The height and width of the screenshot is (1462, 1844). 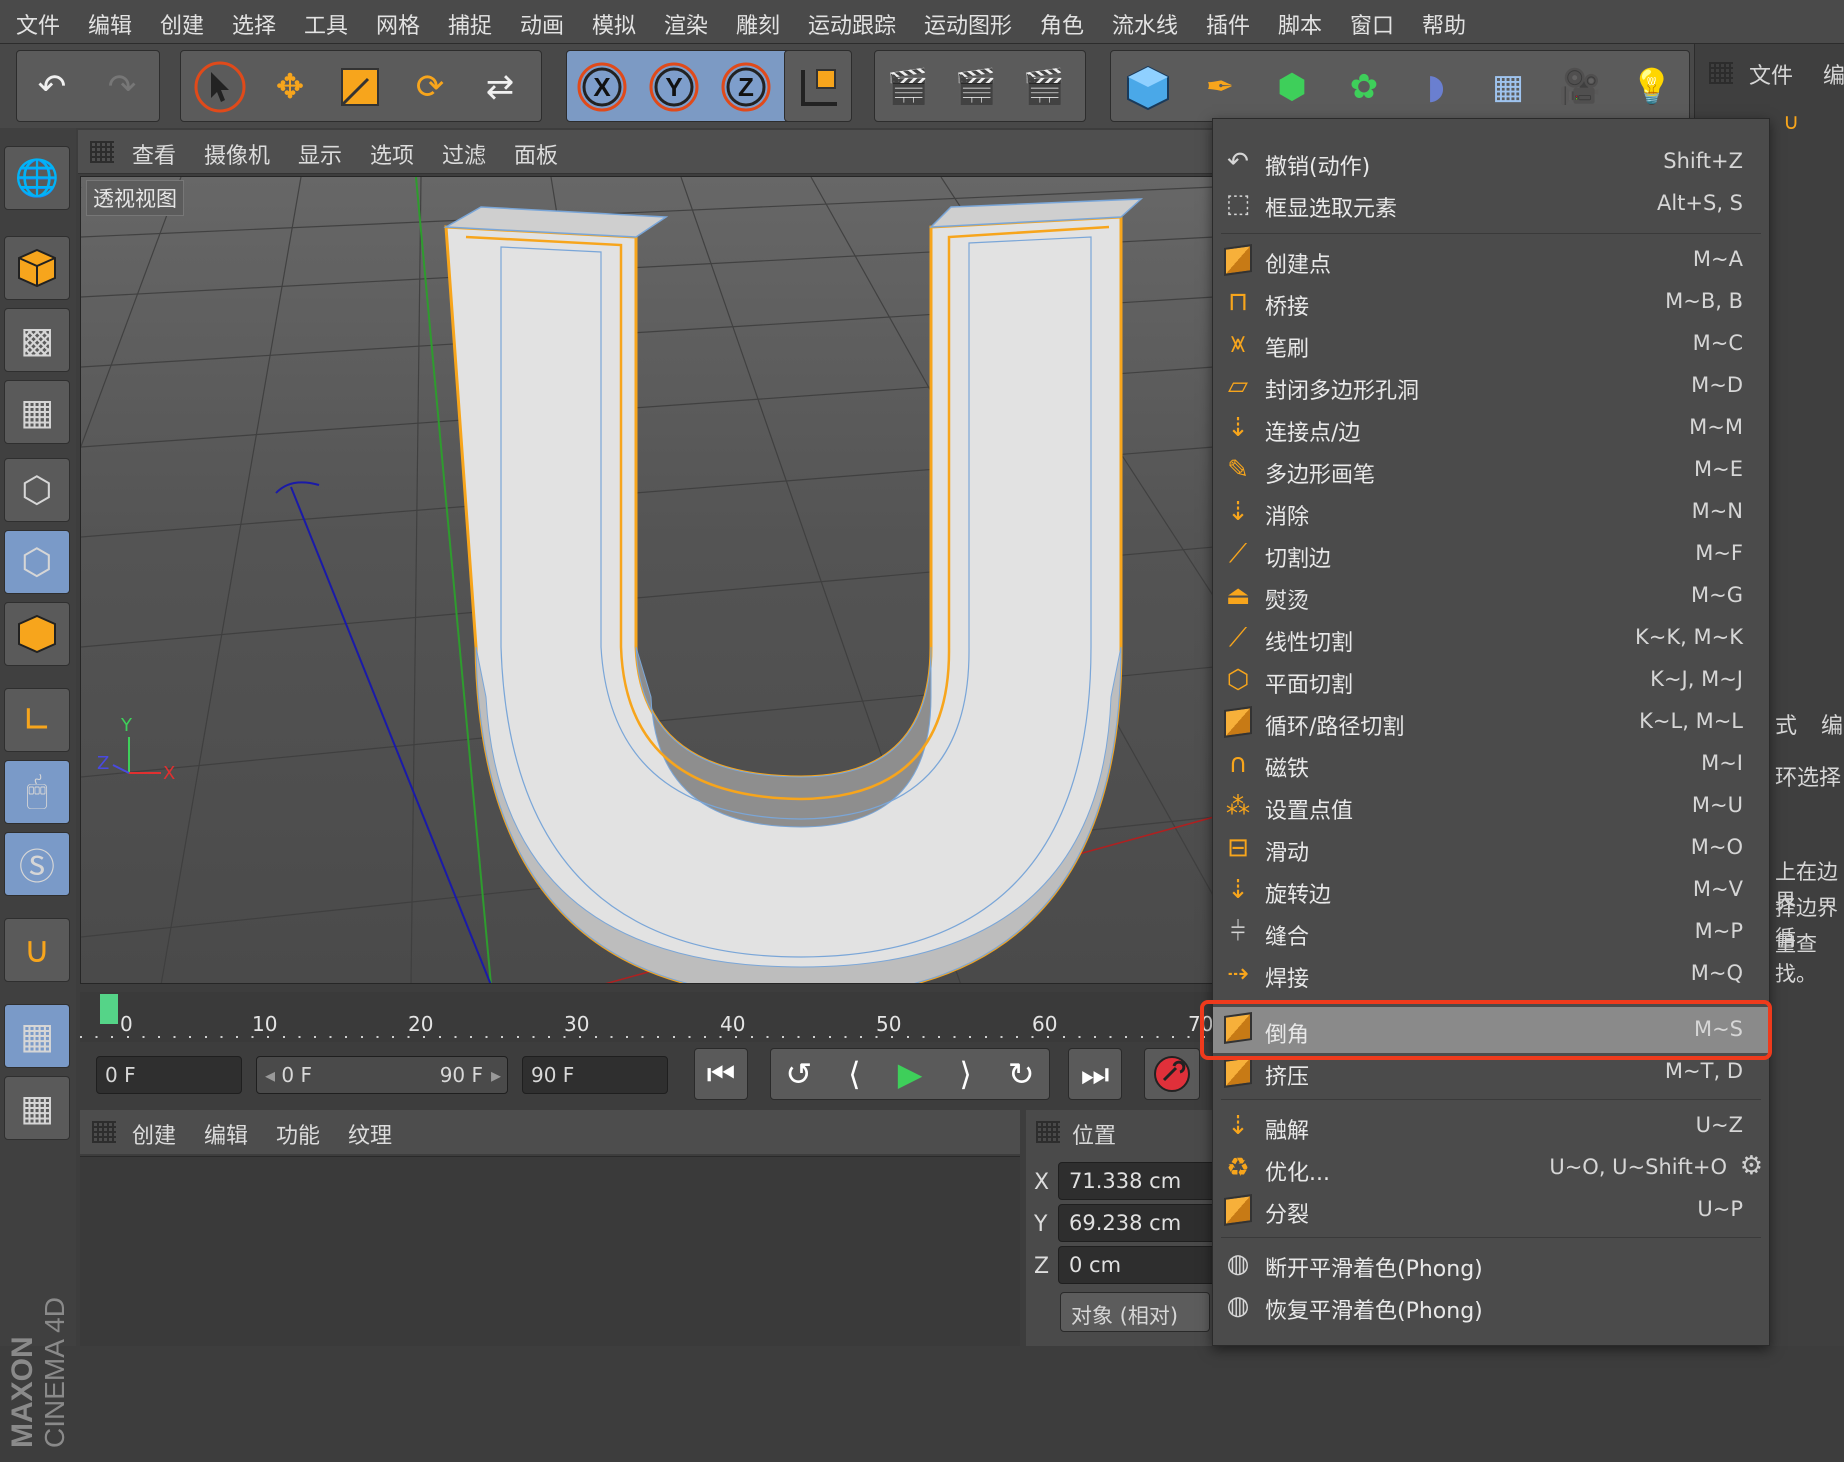 What do you see at coordinates (37, 720) in the screenshot?
I see `axis-mode-icon: ∟` at bounding box center [37, 720].